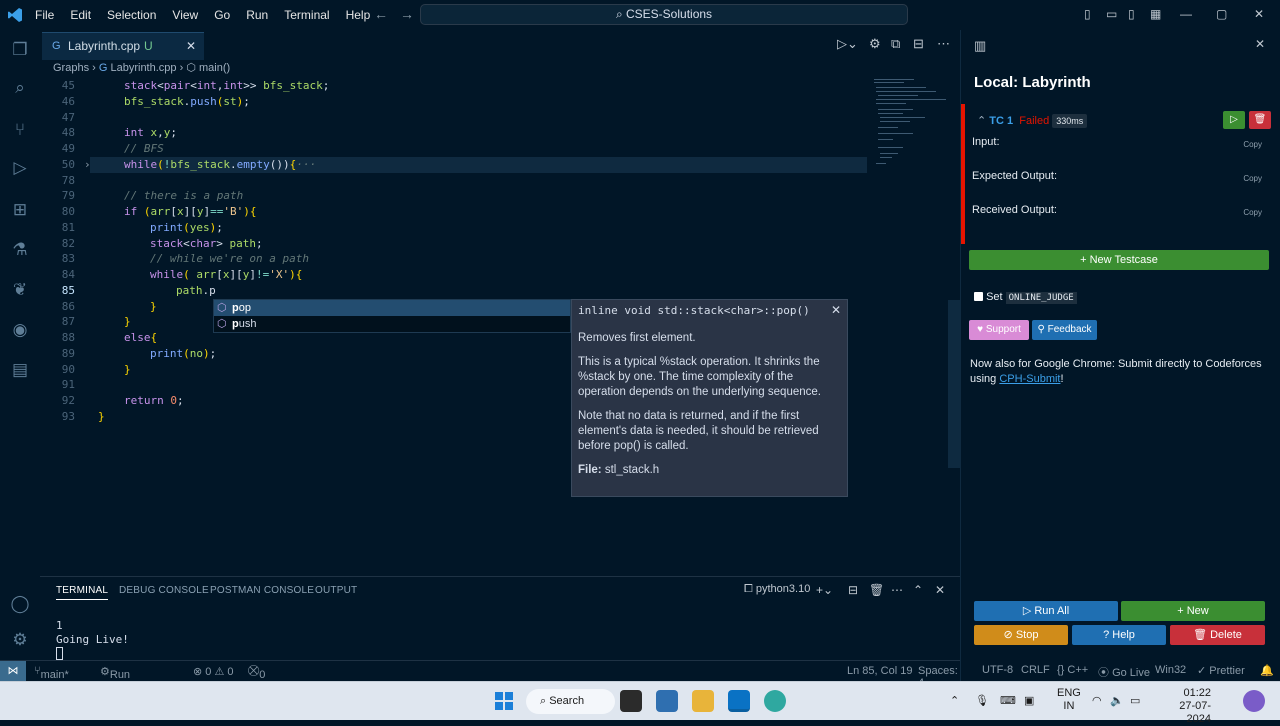 Image resolution: width=1280 pixels, height=726 pixels. I want to click on problems-status: ⊗ 0 ⚠ 0, so click(213, 671).